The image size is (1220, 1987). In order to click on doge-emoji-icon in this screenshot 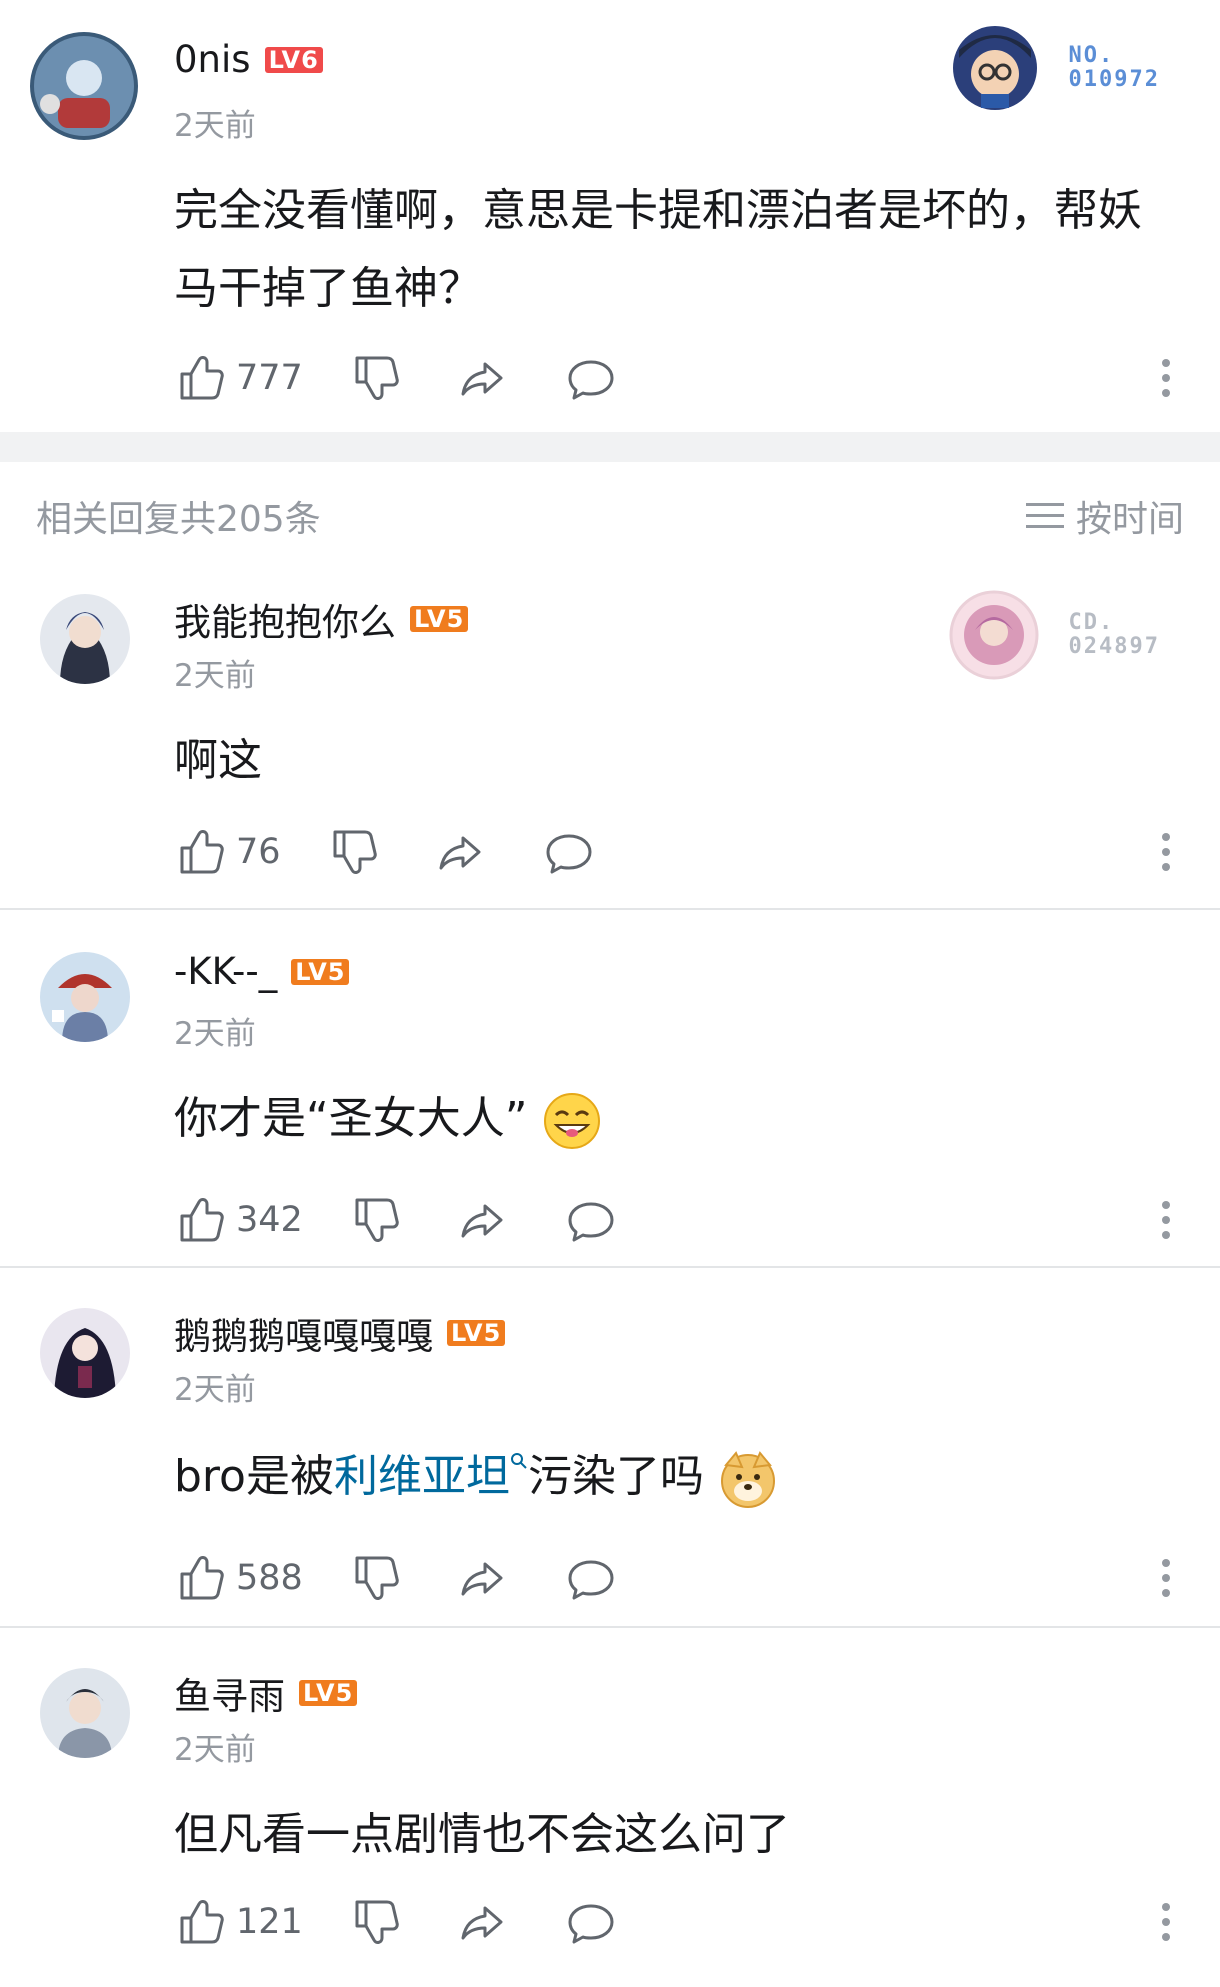, I will do `click(747, 1479)`.